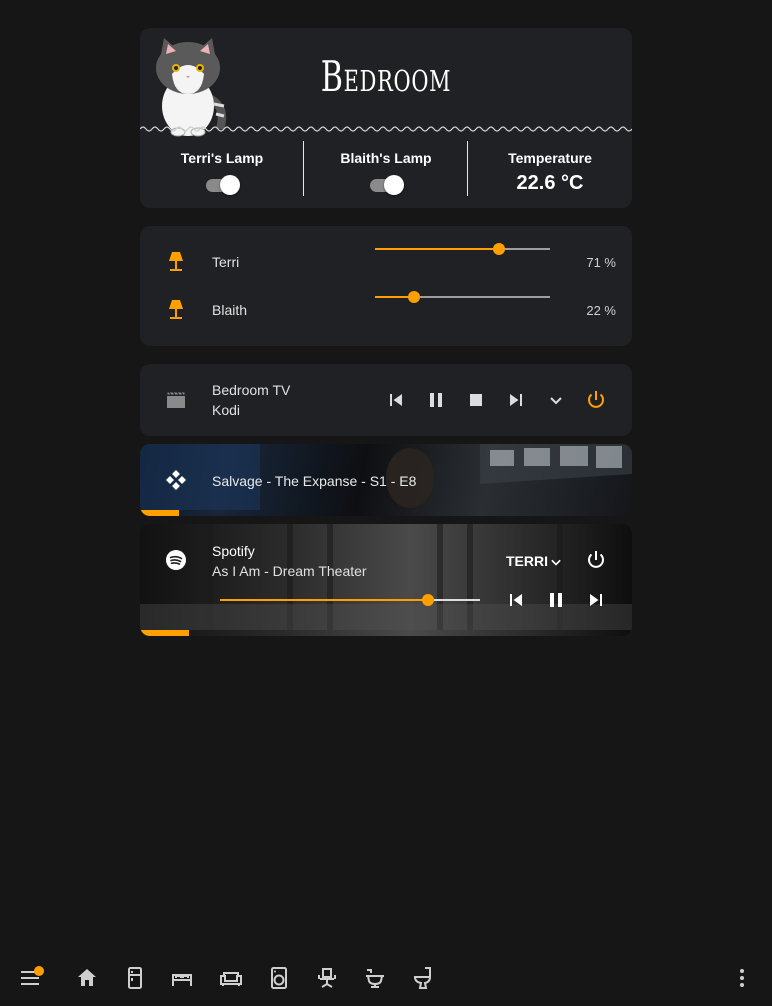  What do you see at coordinates (222, 158) in the screenshot?
I see `terris-lamp-label: Terri's Lamp` at bounding box center [222, 158].